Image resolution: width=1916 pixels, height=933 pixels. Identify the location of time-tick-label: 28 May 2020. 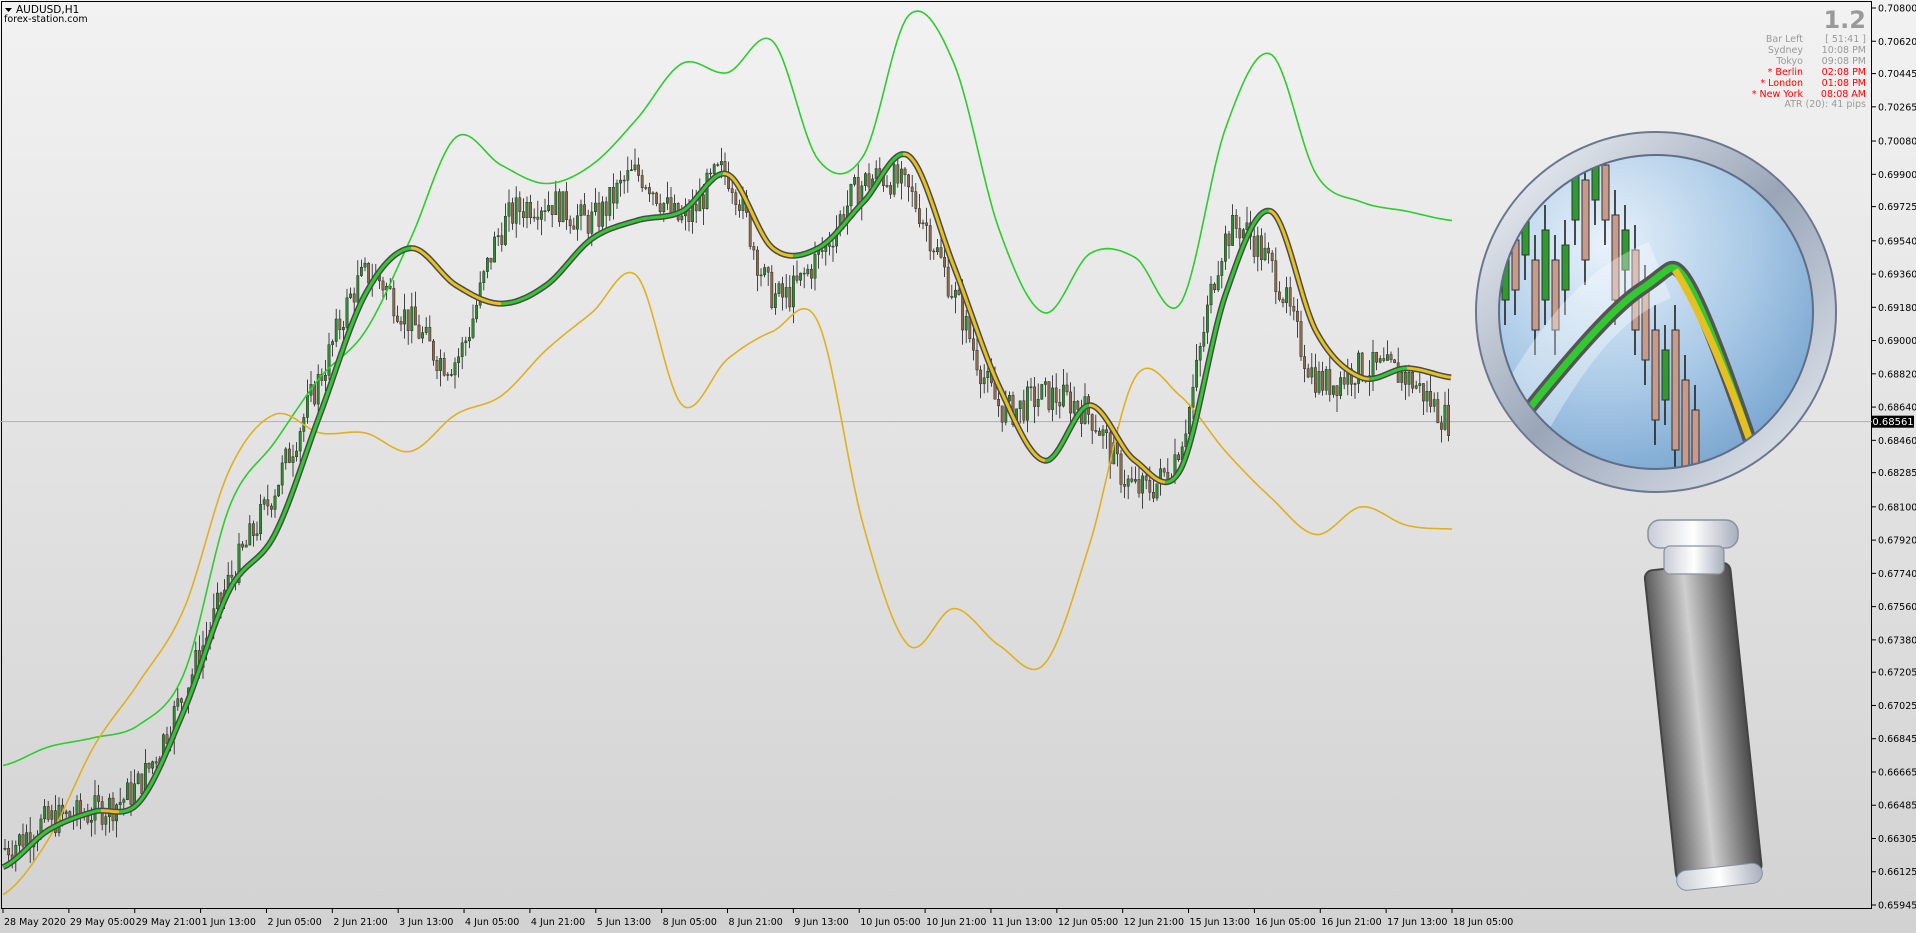
(35, 922).